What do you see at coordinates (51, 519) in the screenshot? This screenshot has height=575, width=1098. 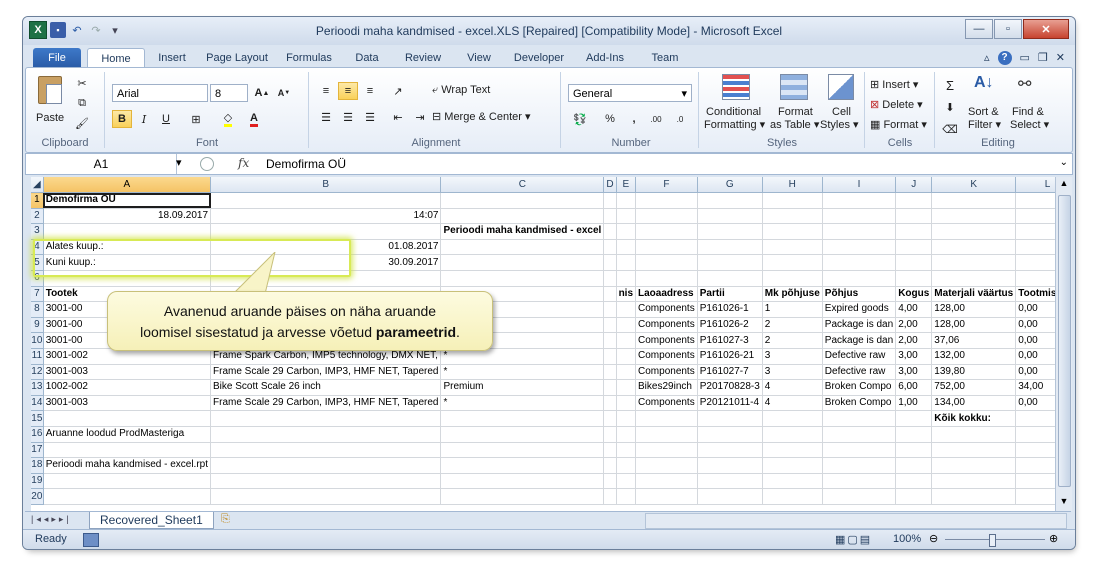 I see `sheet-nav-arrows-icon: |◂◂▸▸|` at bounding box center [51, 519].